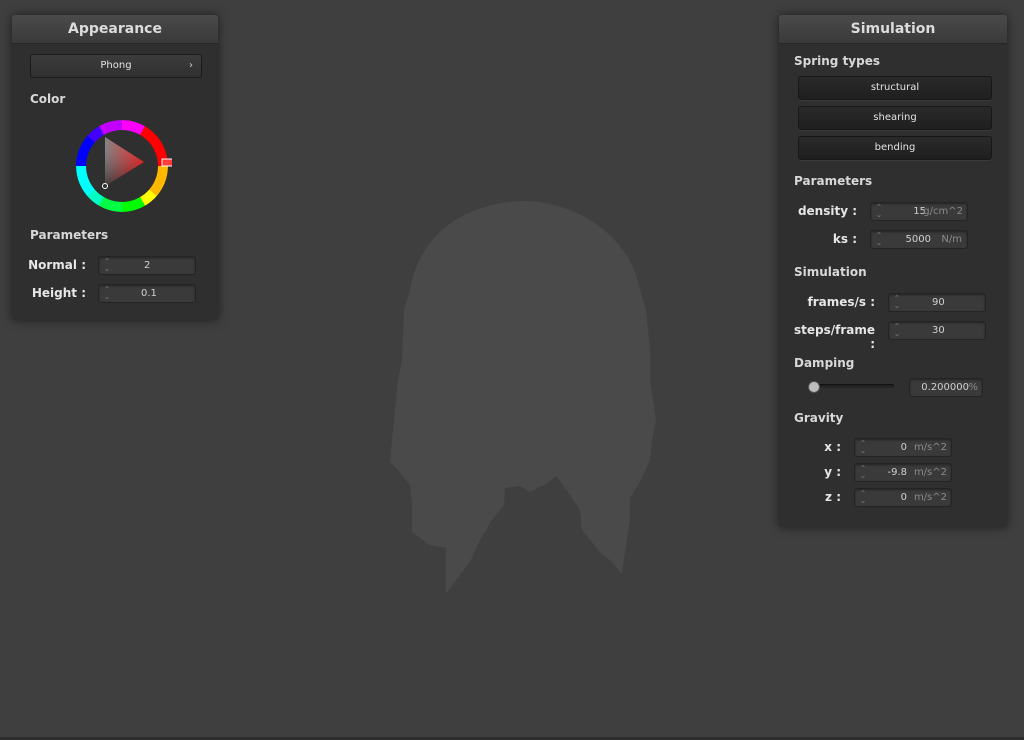 The image size is (1024, 740). I want to click on ks-unit: N/m, so click(951, 239).